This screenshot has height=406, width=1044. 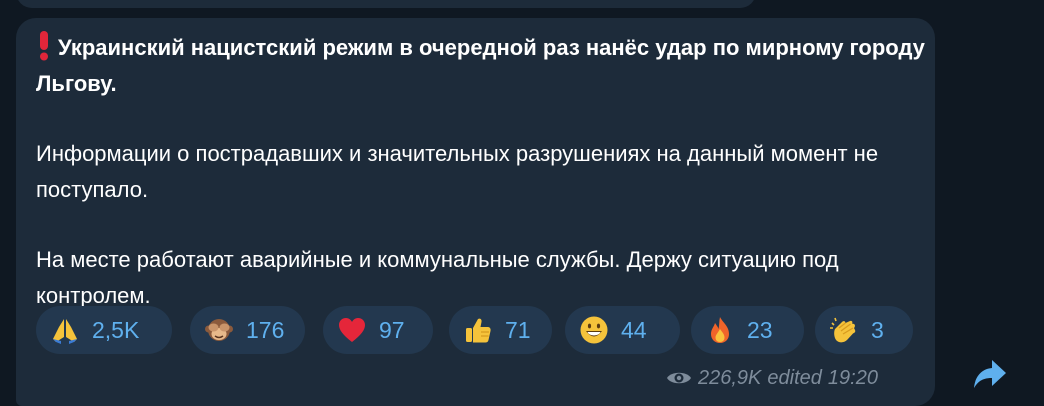 What do you see at coordinates (720, 330) in the screenshot?
I see `fire-icon` at bounding box center [720, 330].